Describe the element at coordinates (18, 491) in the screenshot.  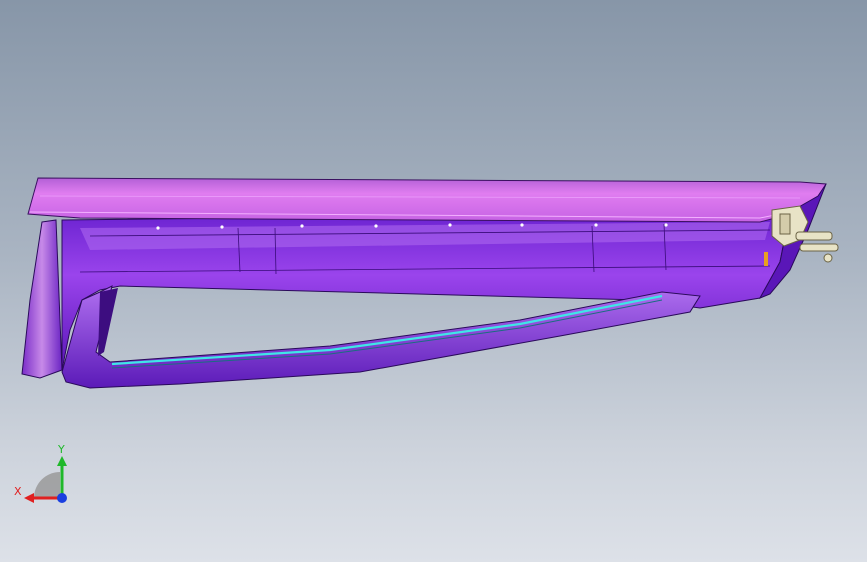
I see `x-axis-label: X` at that location.